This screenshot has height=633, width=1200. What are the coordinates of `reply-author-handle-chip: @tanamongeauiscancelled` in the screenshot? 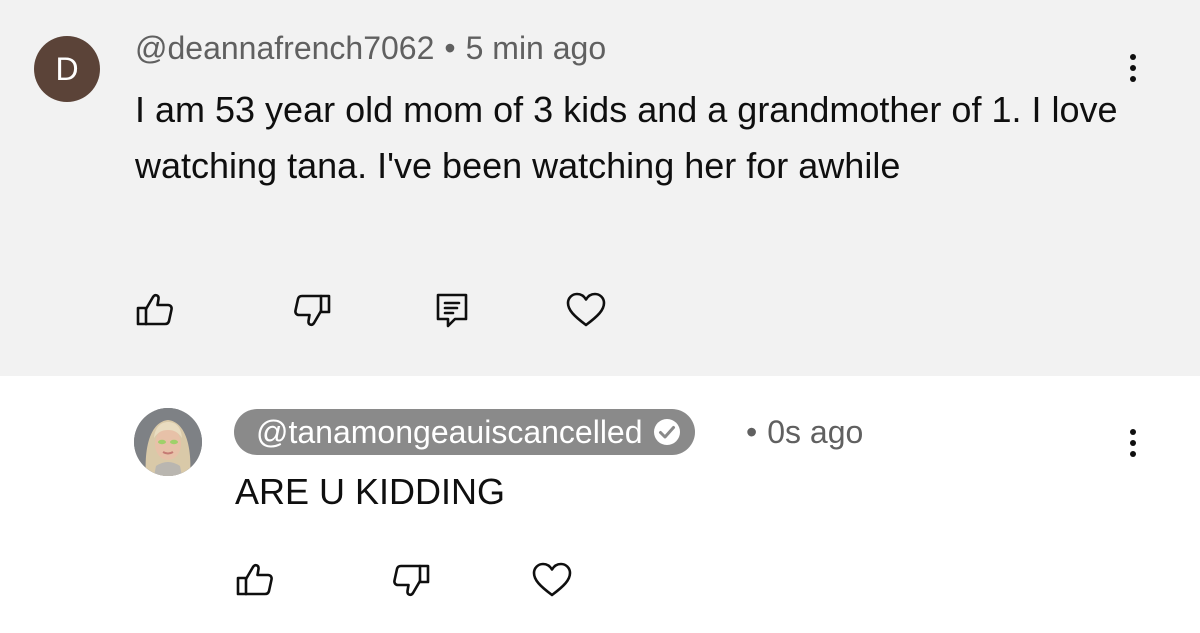 It's located at (464, 432).